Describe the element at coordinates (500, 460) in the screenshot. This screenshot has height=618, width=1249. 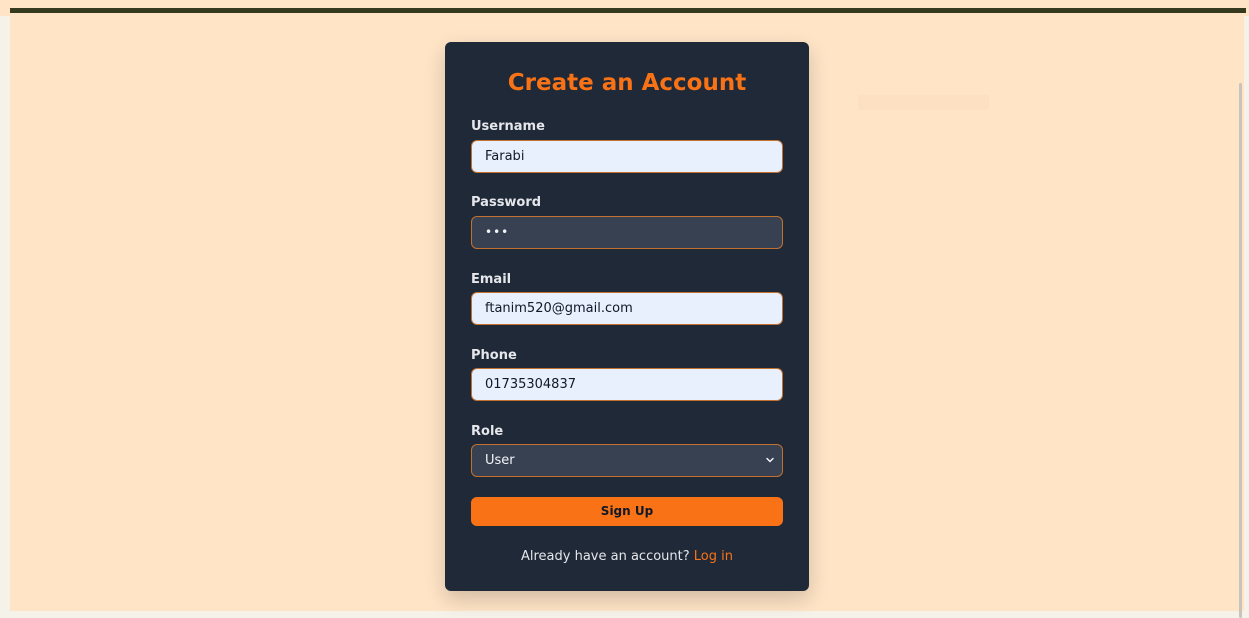
I see `role-select-value: User` at that location.